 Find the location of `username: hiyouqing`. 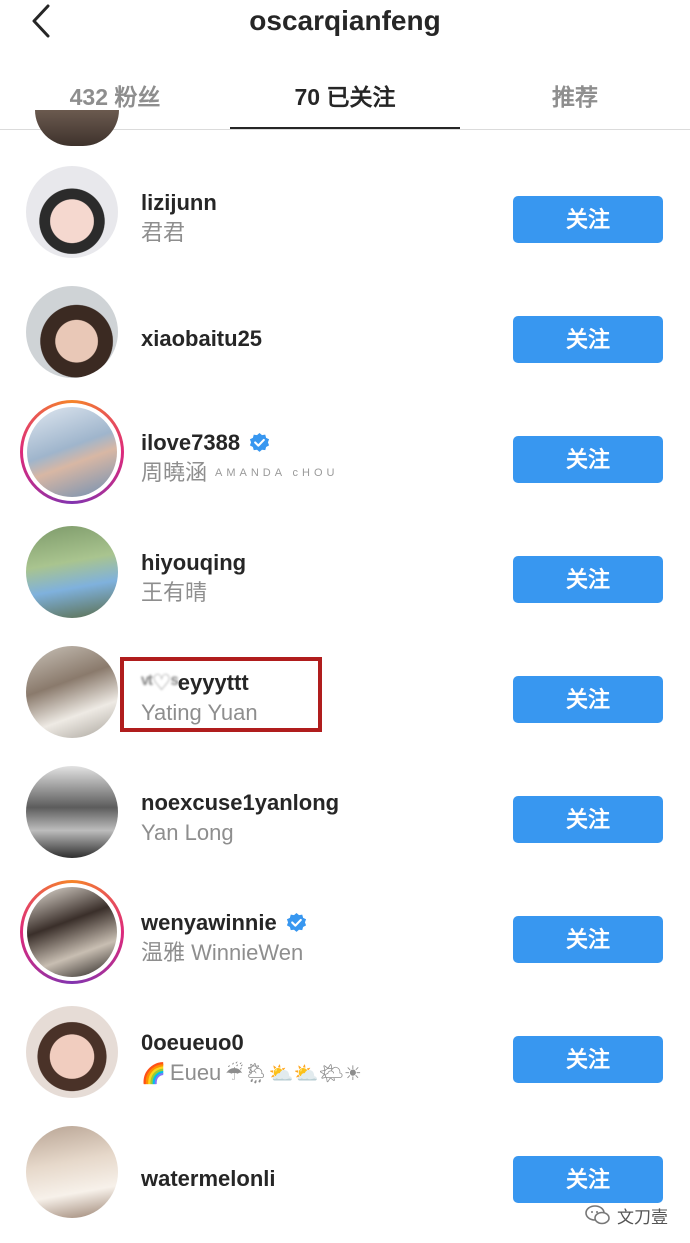

username: hiyouqing is located at coordinates (193, 563).